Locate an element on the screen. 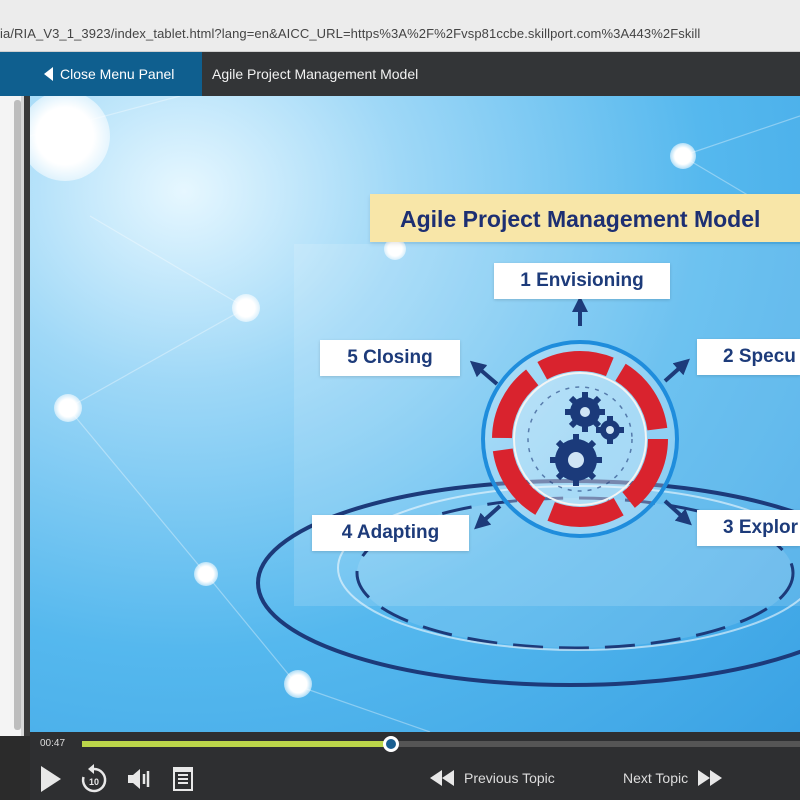 The width and height of the screenshot is (800, 800). stage-label-exploring: 3 Explor is located at coordinates (748, 528).